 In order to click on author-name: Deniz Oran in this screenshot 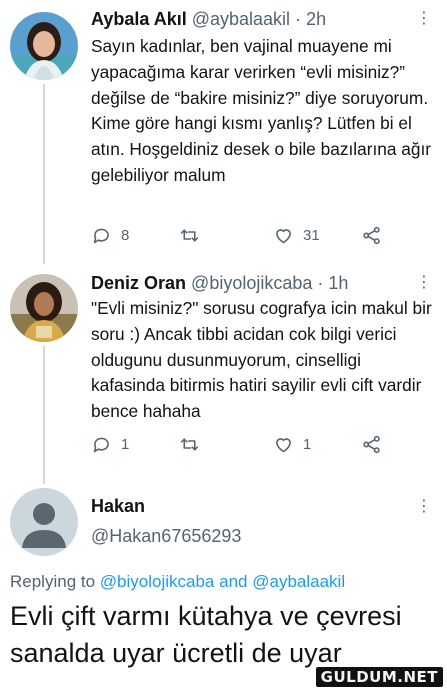, I will do `click(138, 283)`.